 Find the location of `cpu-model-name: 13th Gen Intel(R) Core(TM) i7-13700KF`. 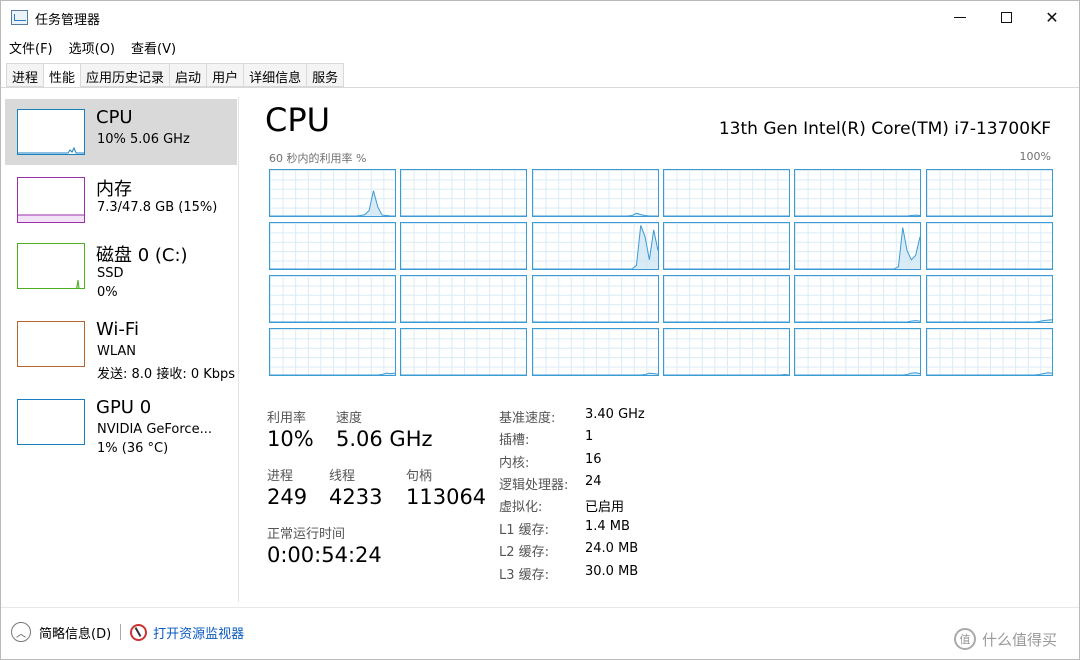

cpu-model-name: 13th Gen Intel(R) Core(TM) i7-13700KF is located at coordinates (884, 129).